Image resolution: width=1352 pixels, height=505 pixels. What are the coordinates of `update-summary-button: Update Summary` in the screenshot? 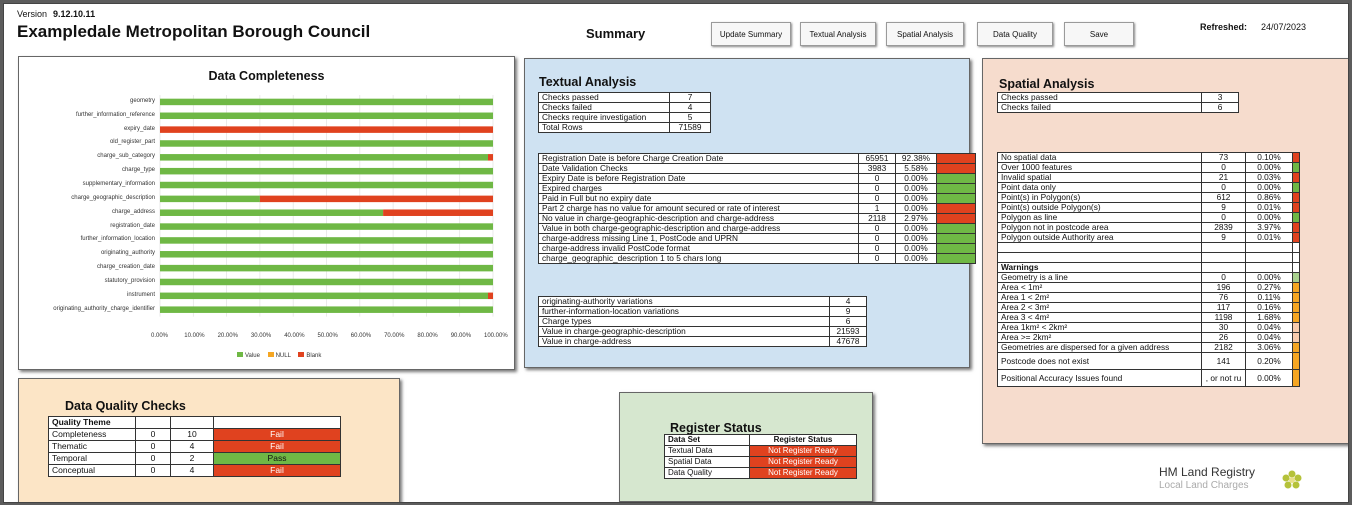 It's located at (751, 34).